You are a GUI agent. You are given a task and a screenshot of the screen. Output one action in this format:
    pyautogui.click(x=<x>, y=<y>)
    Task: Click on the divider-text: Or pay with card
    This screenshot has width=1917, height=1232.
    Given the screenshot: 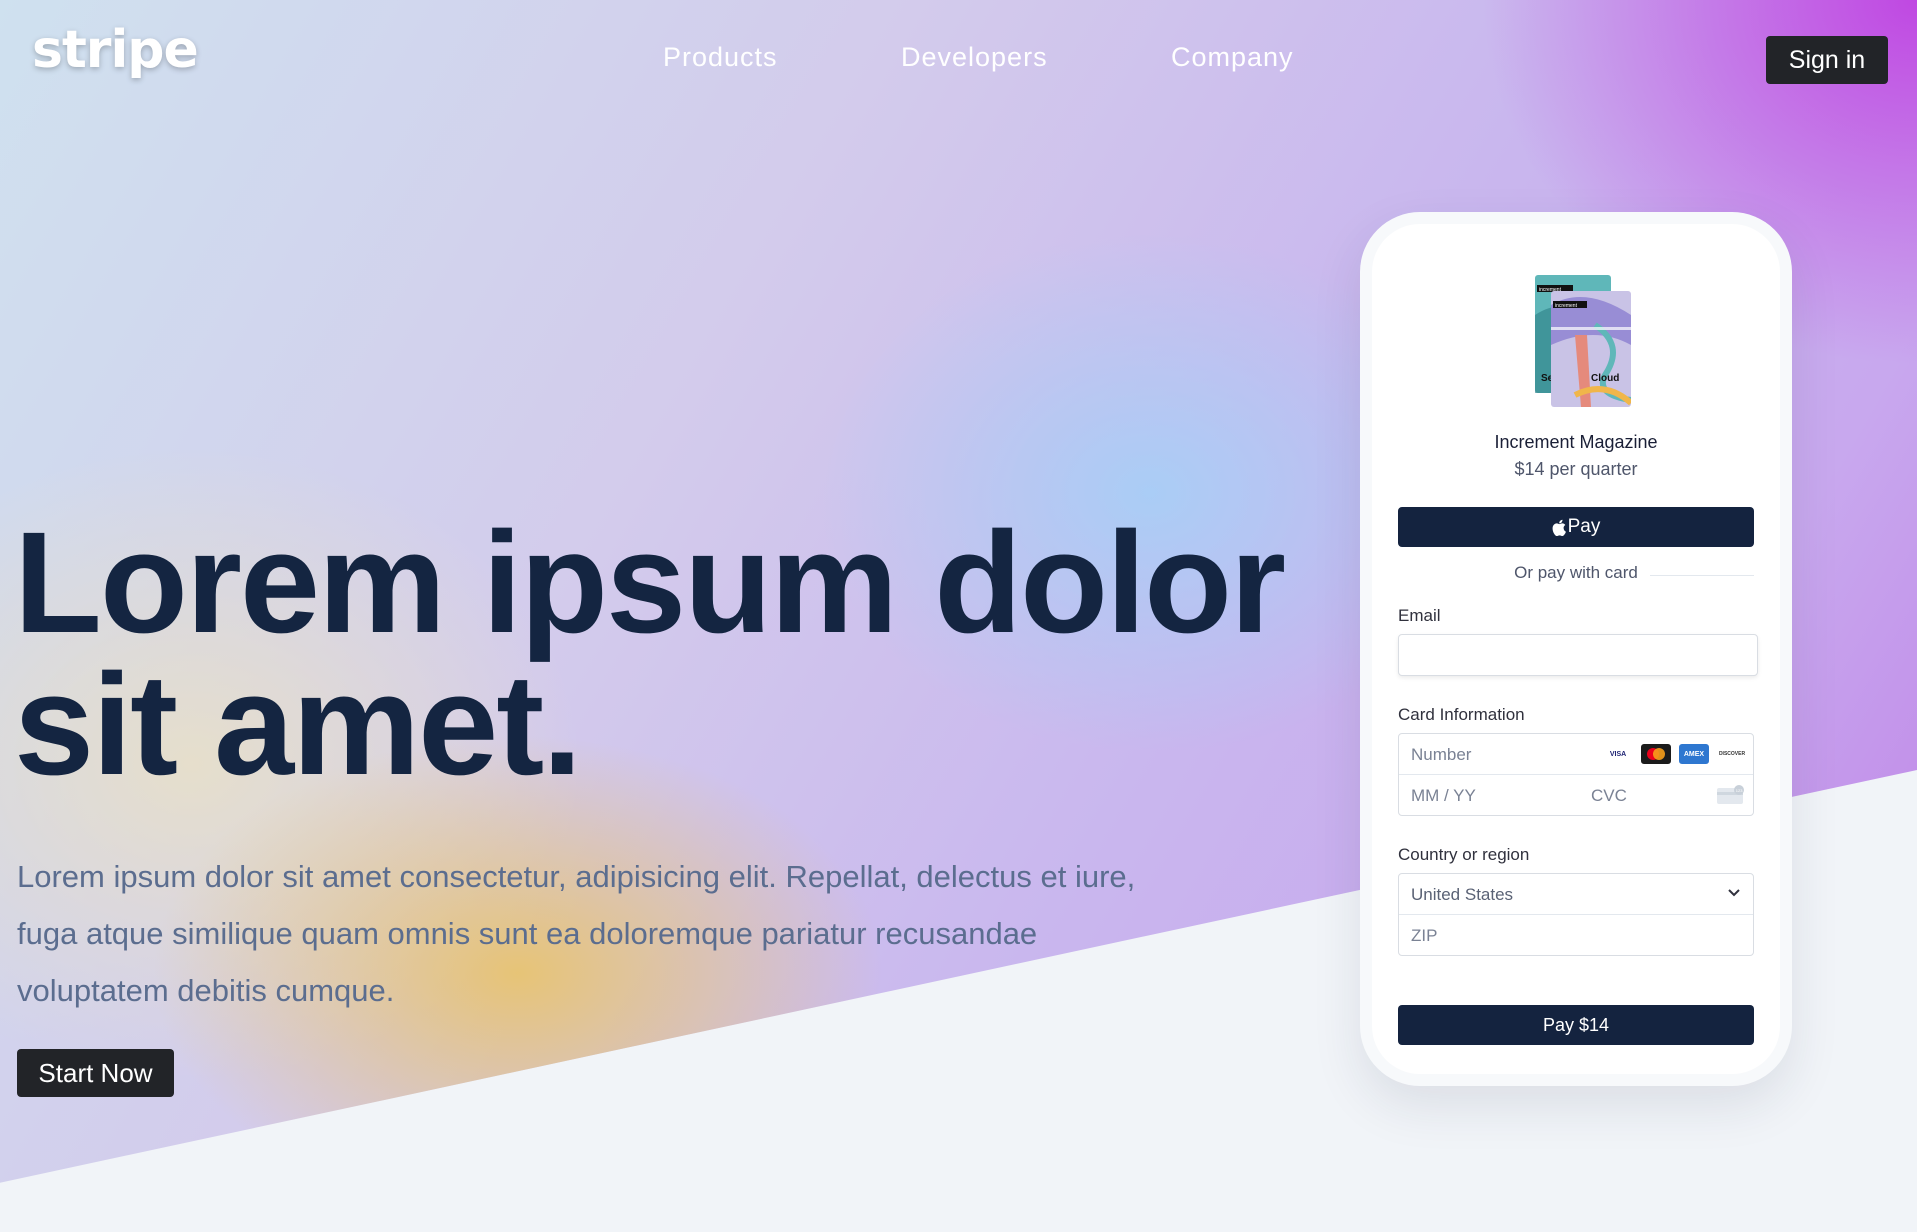 What is the action you would take?
    pyautogui.click(x=1576, y=572)
    